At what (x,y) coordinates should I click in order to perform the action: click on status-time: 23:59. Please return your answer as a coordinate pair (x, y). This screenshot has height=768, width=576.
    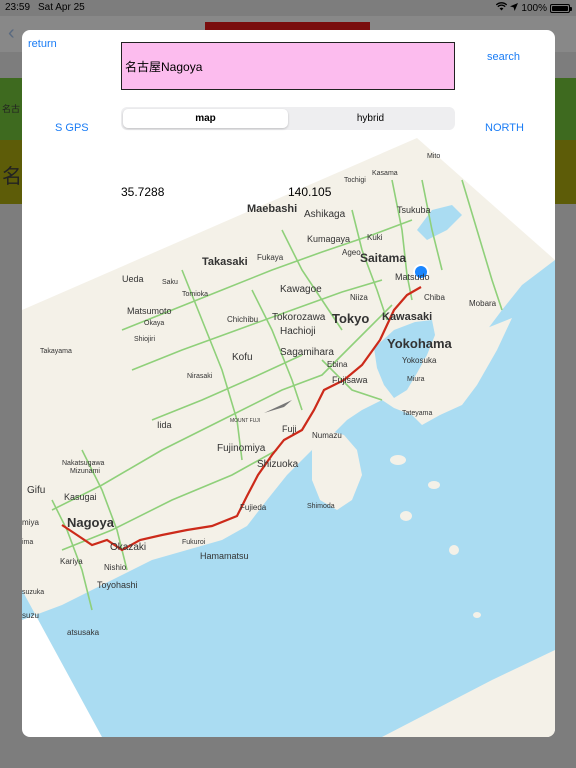
    Looking at the image, I should click on (18, 7).